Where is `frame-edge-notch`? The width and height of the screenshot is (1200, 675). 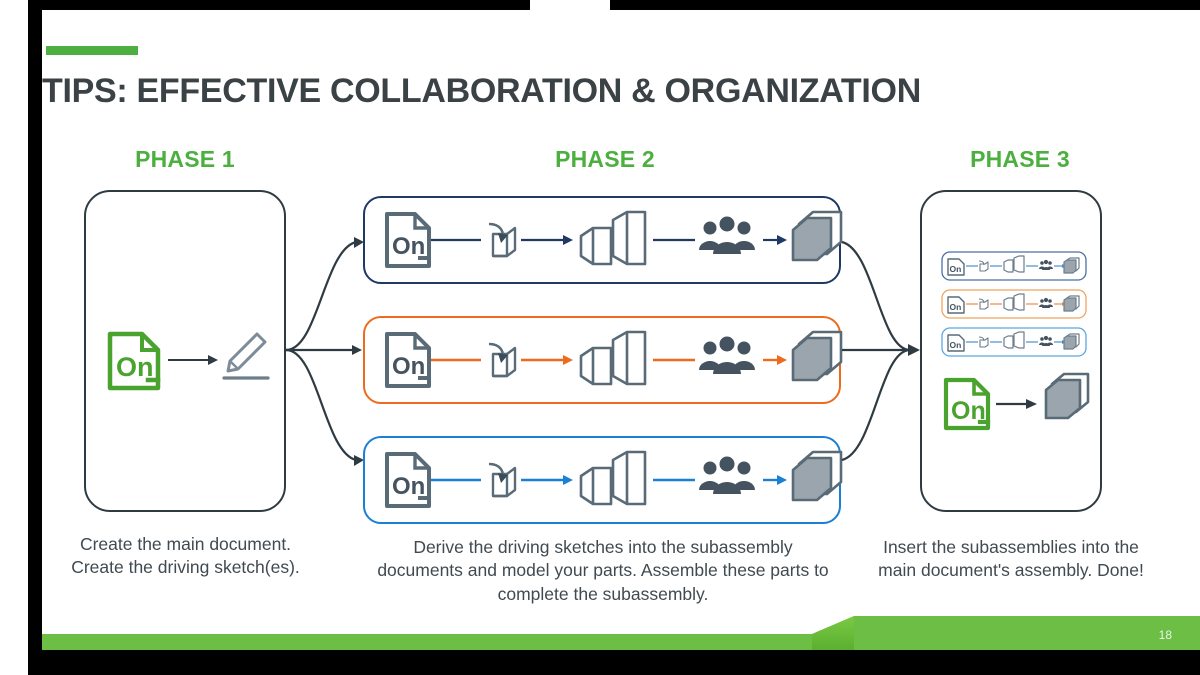 frame-edge-notch is located at coordinates (570, 5).